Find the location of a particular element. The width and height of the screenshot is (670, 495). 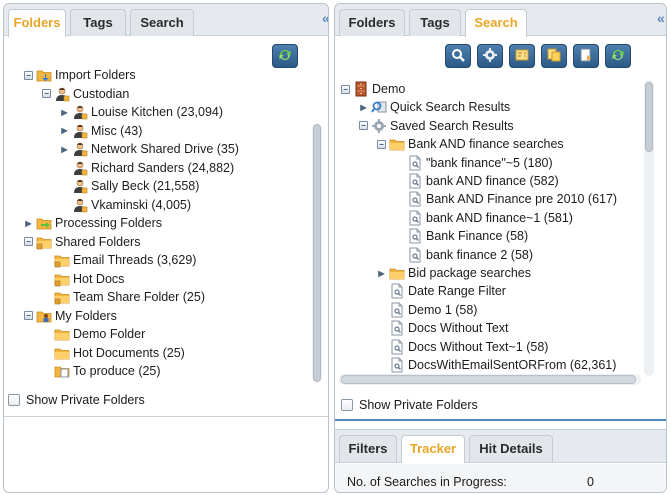

folder-tree-item: Email Threads (3,629) is located at coordinates (119, 260).